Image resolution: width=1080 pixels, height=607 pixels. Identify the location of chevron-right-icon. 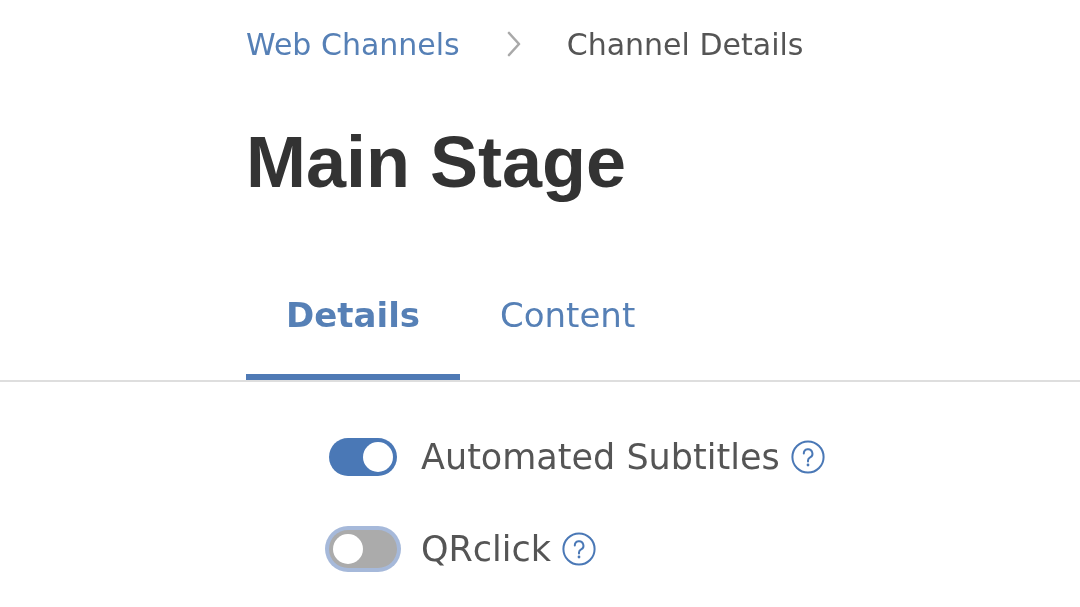
(513, 44).